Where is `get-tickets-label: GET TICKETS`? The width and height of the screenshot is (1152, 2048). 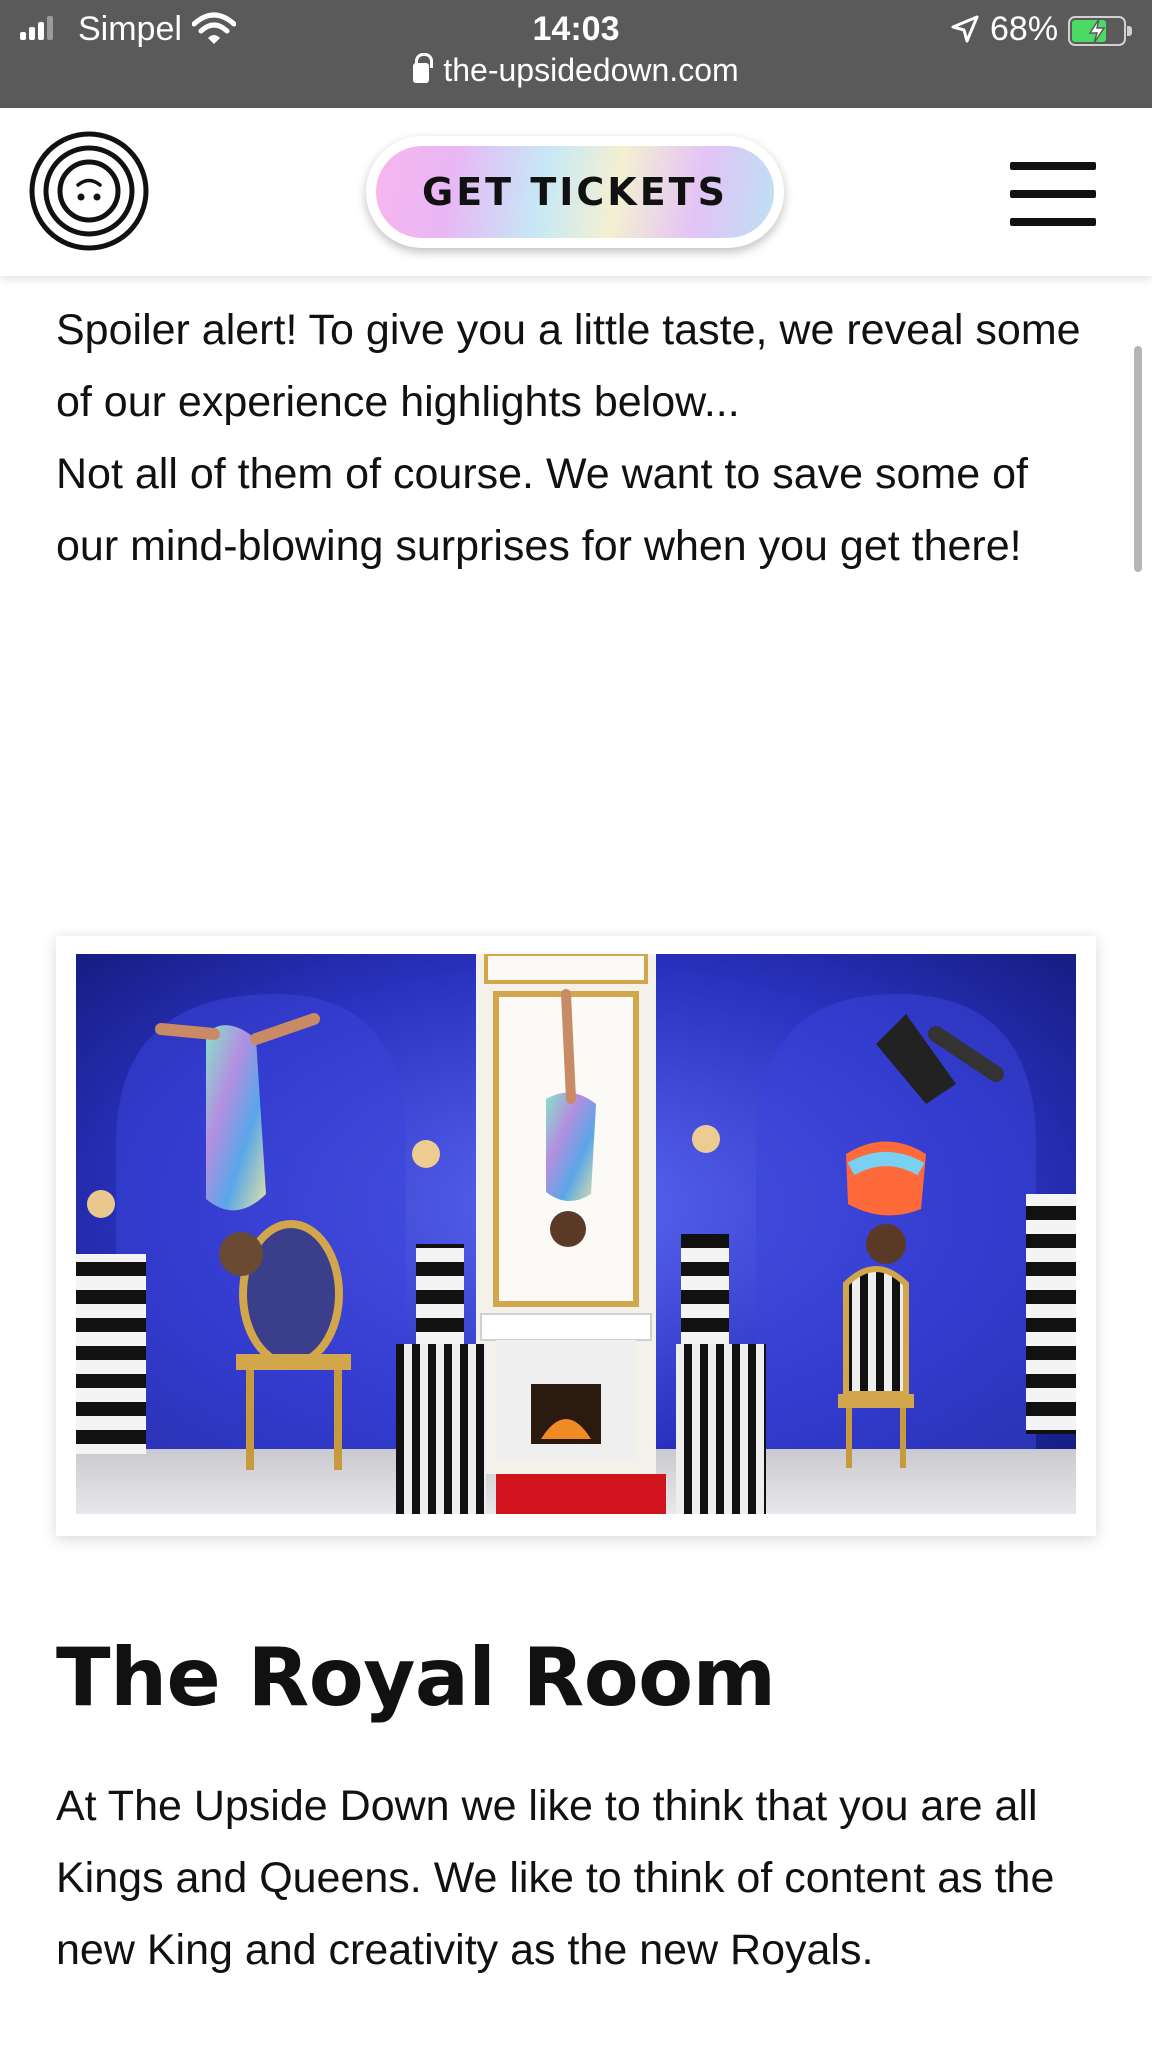
get-tickets-label: GET TICKETS is located at coordinates (575, 192).